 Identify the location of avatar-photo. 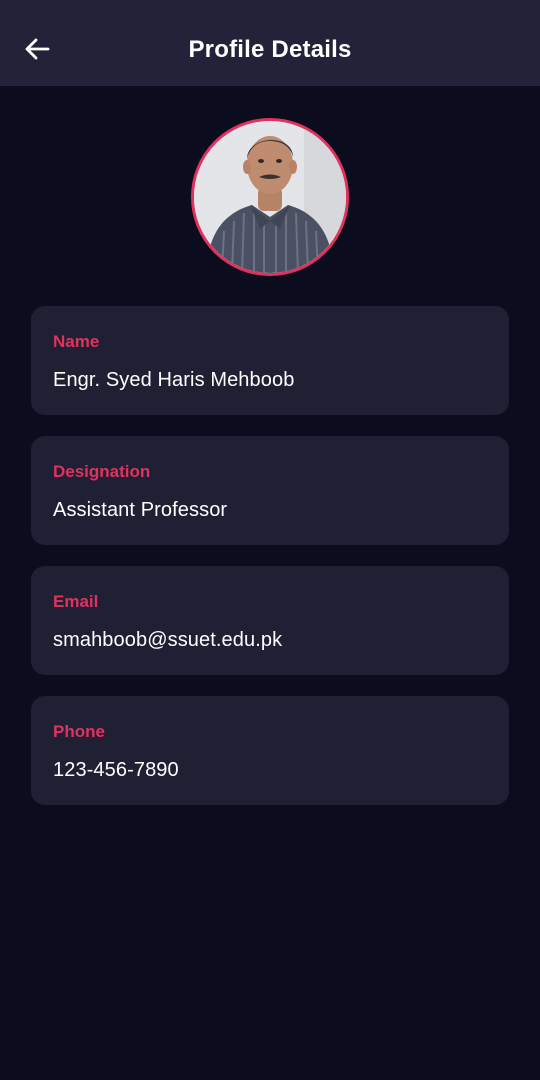
(270, 197).